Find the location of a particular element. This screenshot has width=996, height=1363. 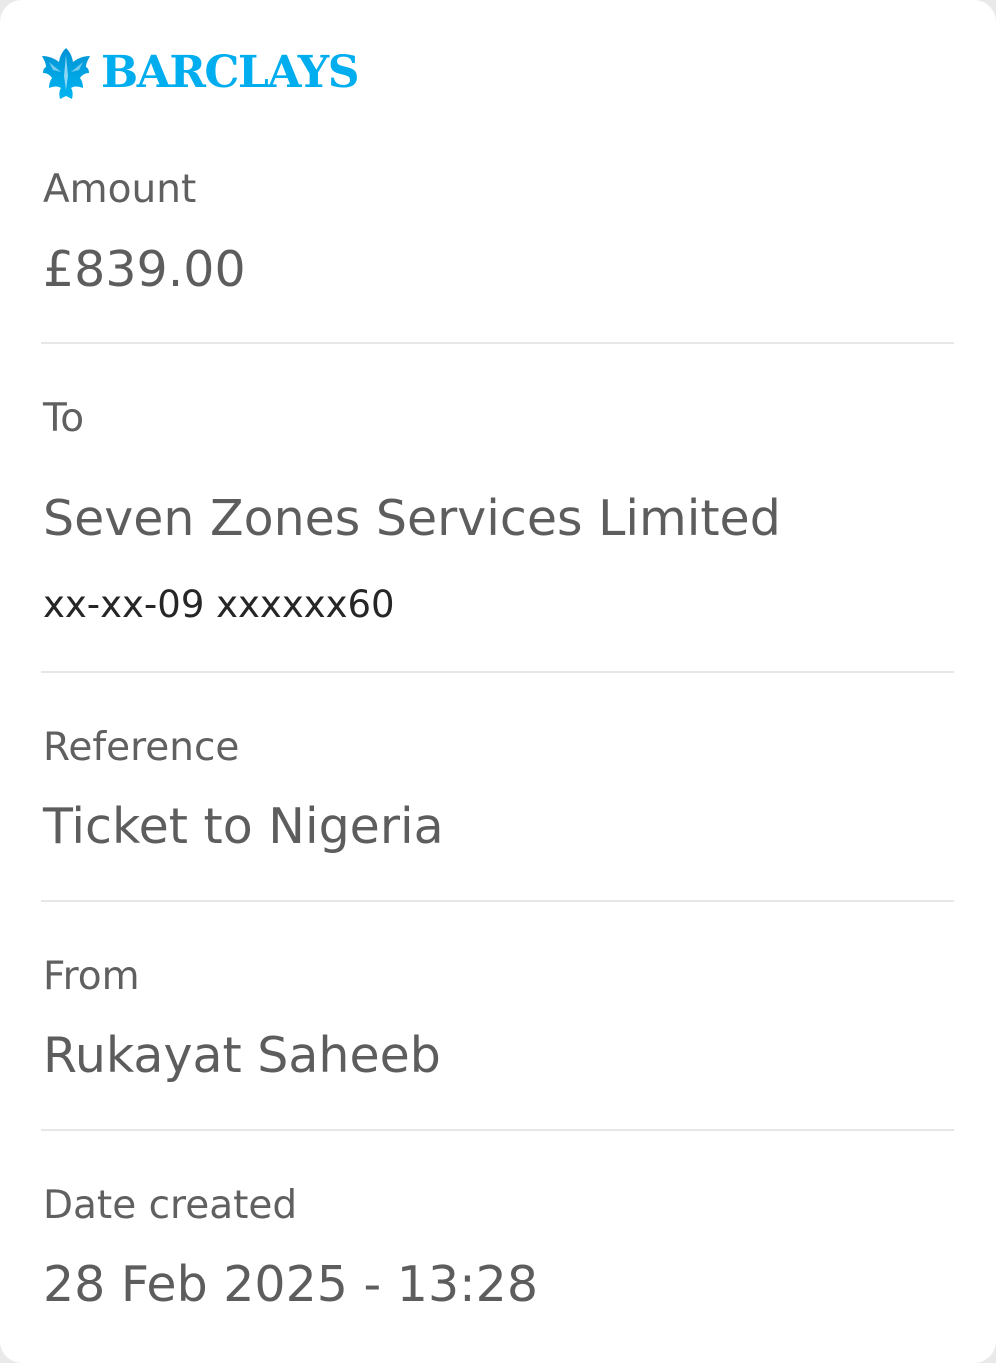

brand-name: BARCLAYS is located at coordinates (230, 72).